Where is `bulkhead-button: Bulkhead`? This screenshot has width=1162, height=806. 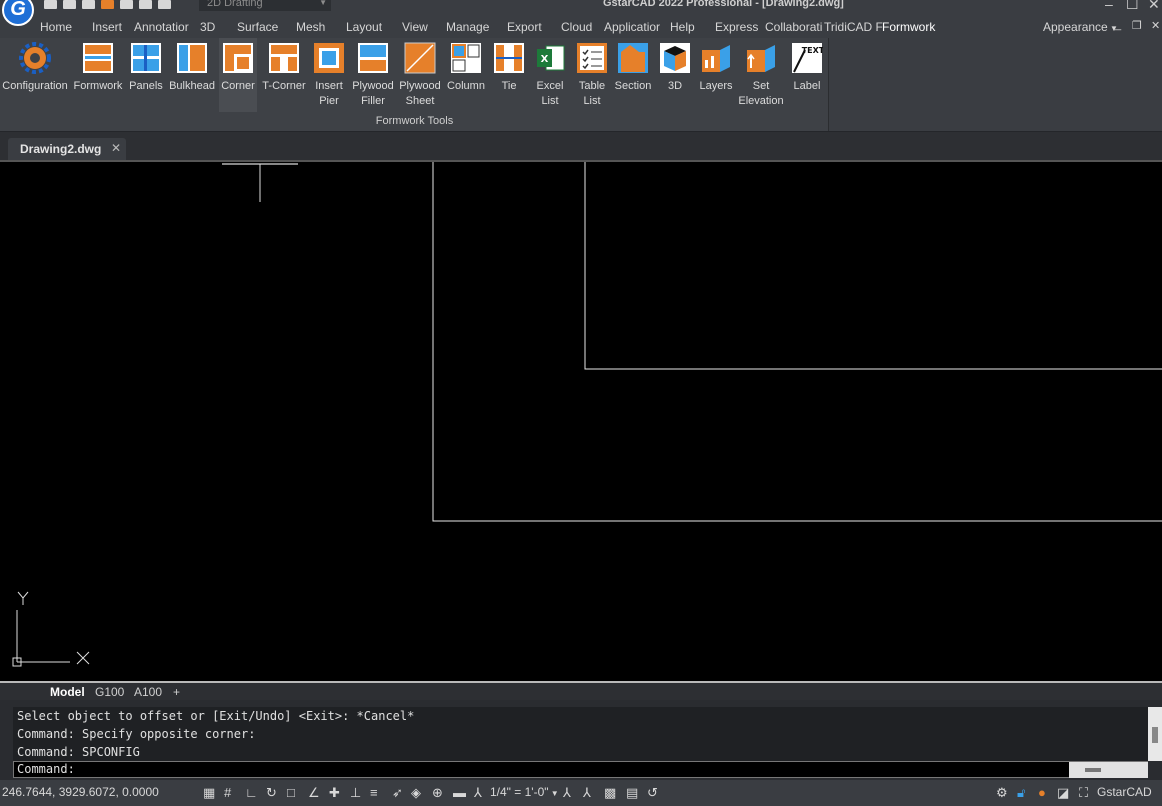 bulkhead-button: Bulkhead is located at coordinates (192, 75).